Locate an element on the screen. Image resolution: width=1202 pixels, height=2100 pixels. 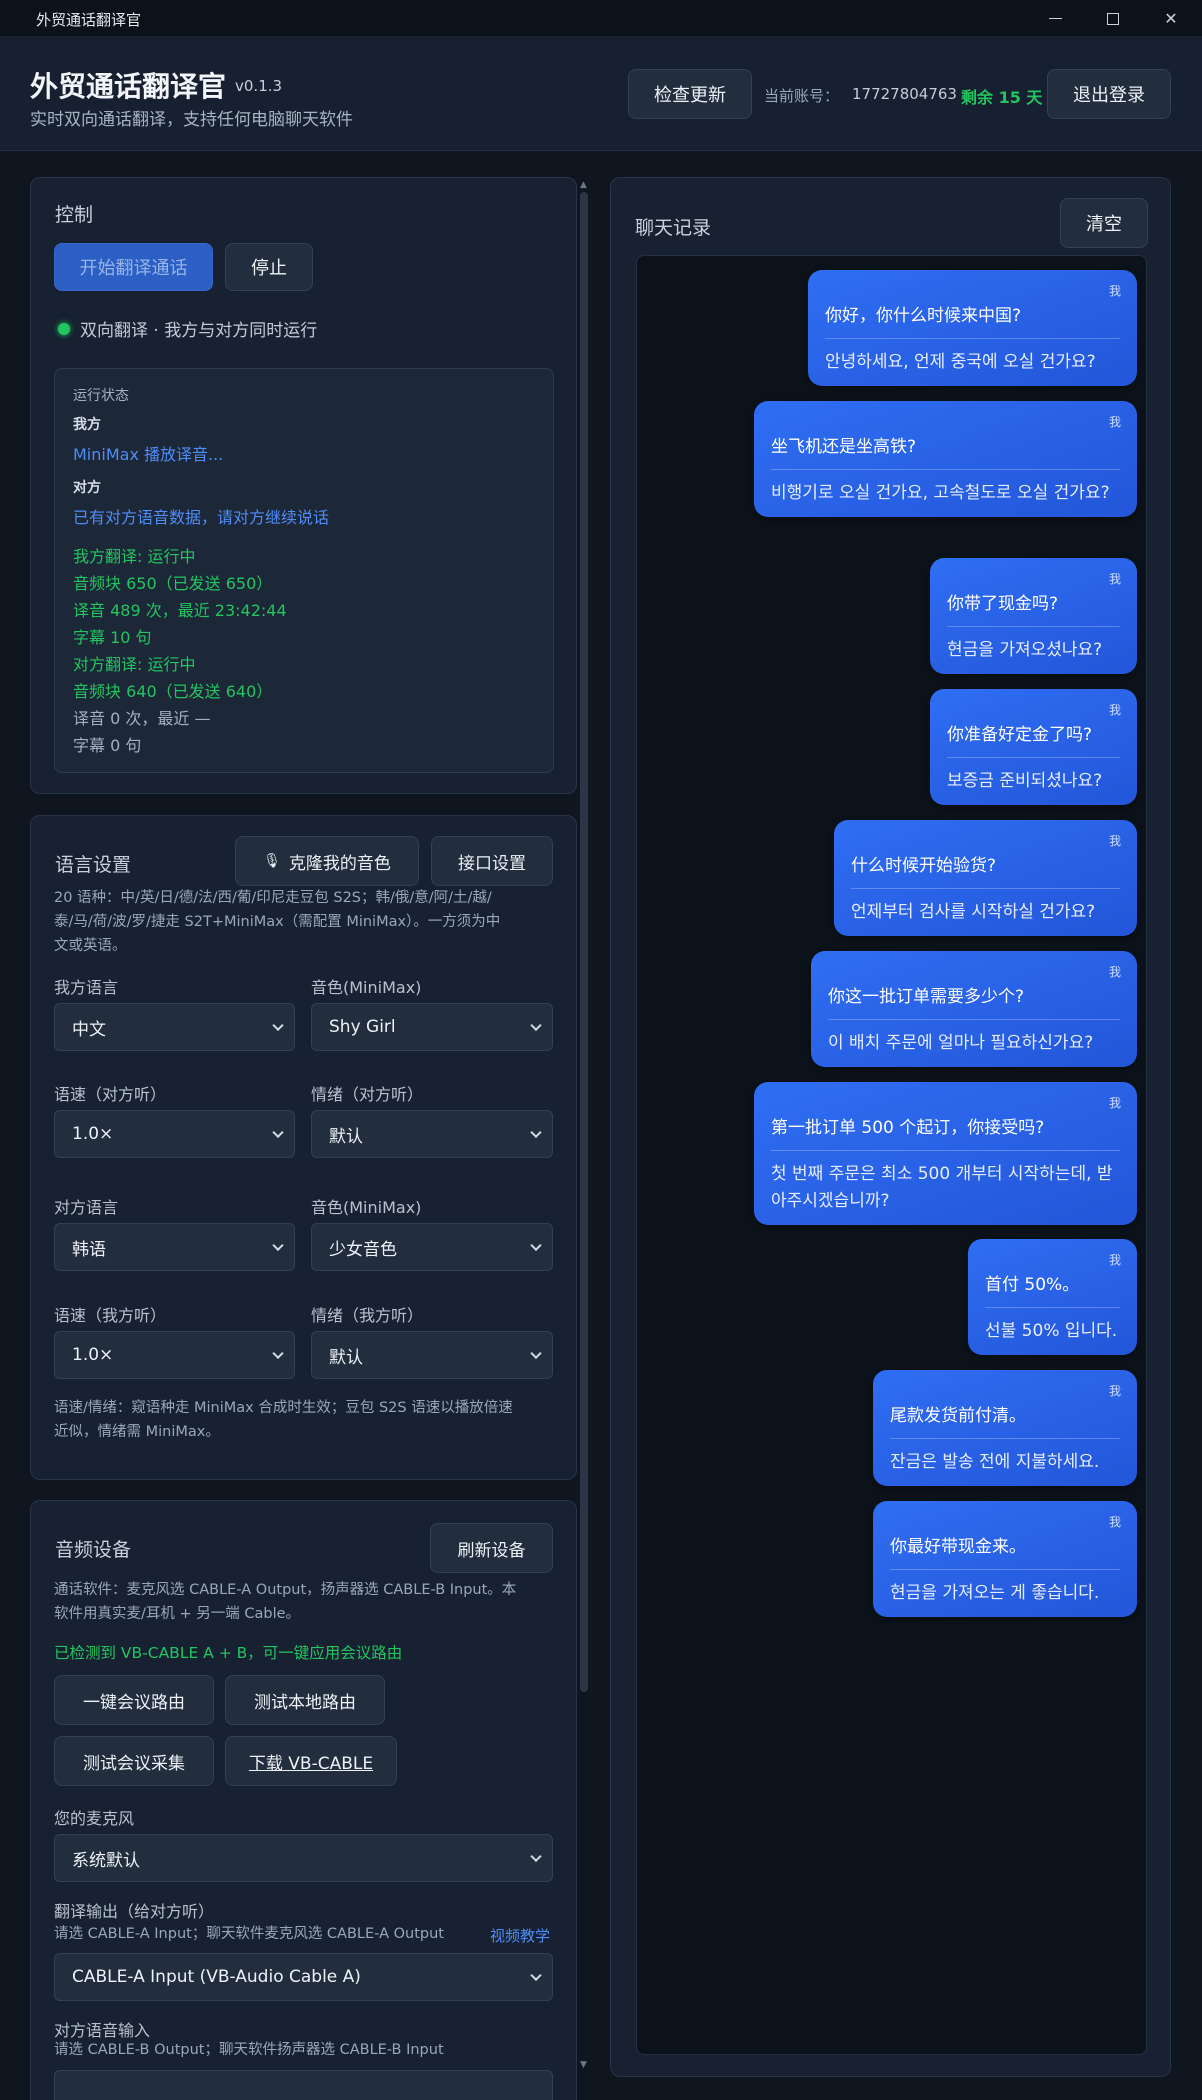
remaining-days: 剩余 15 天 is located at coordinates (1002, 97).